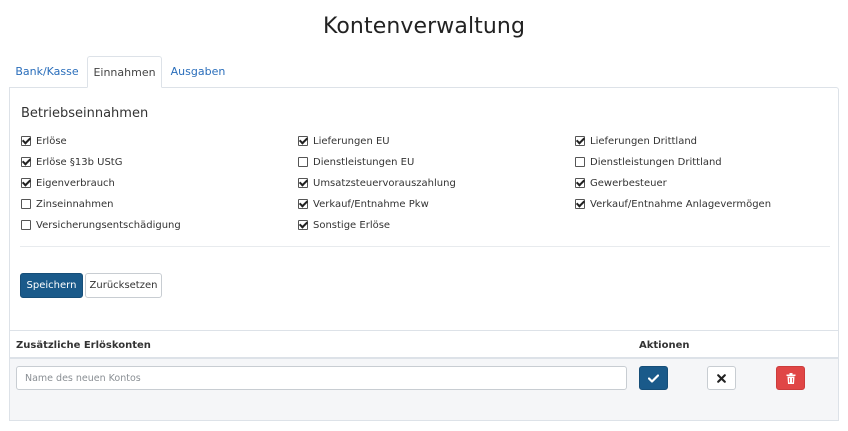 This screenshot has width=848, height=431. Describe the element at coordinates (664, 345) in the screenshot. I see `column-header-actions: Aktionen` at that location.